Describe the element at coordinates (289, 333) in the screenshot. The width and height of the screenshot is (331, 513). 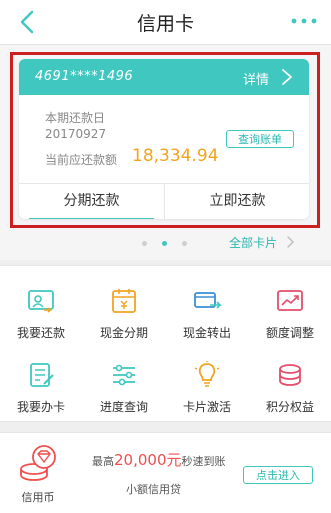
I see `service-label: 额度调整` at that location.